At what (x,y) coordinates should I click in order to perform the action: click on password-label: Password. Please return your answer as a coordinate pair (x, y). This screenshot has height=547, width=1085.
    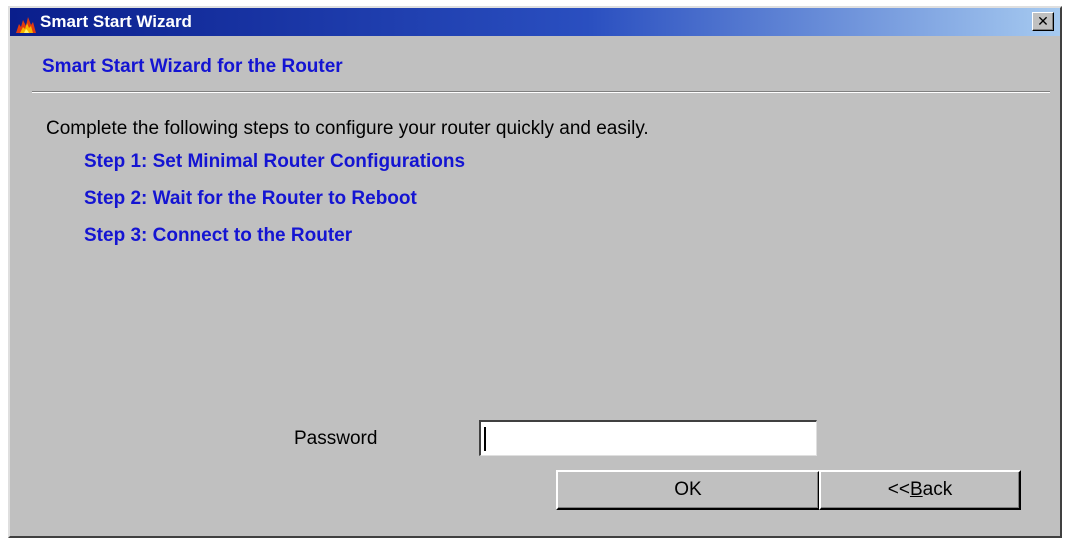
    Looking at the image, I should click on (336, 438).